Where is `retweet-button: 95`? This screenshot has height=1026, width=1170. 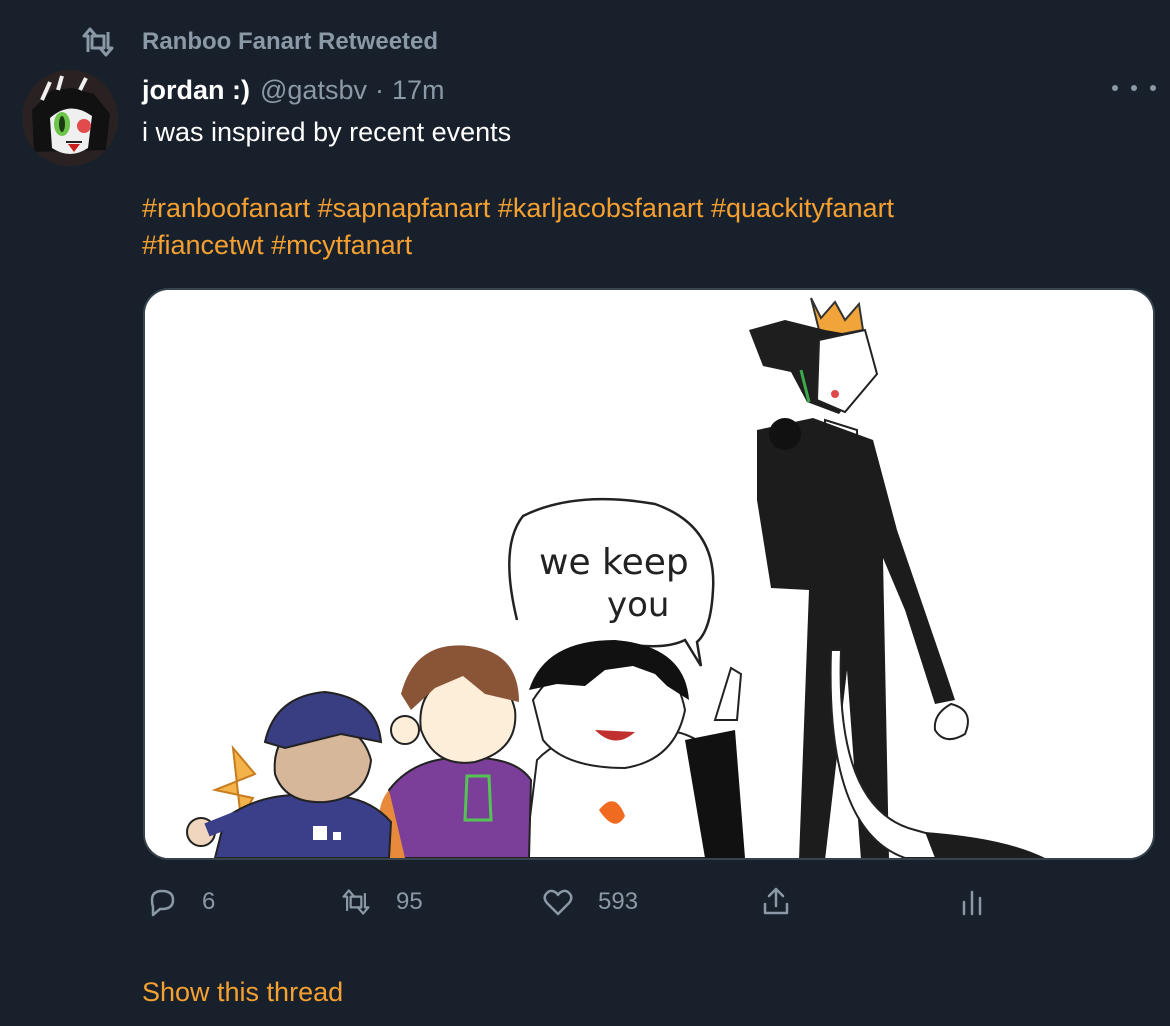
retweet-button: 95 is located at coordinates (381, 902).